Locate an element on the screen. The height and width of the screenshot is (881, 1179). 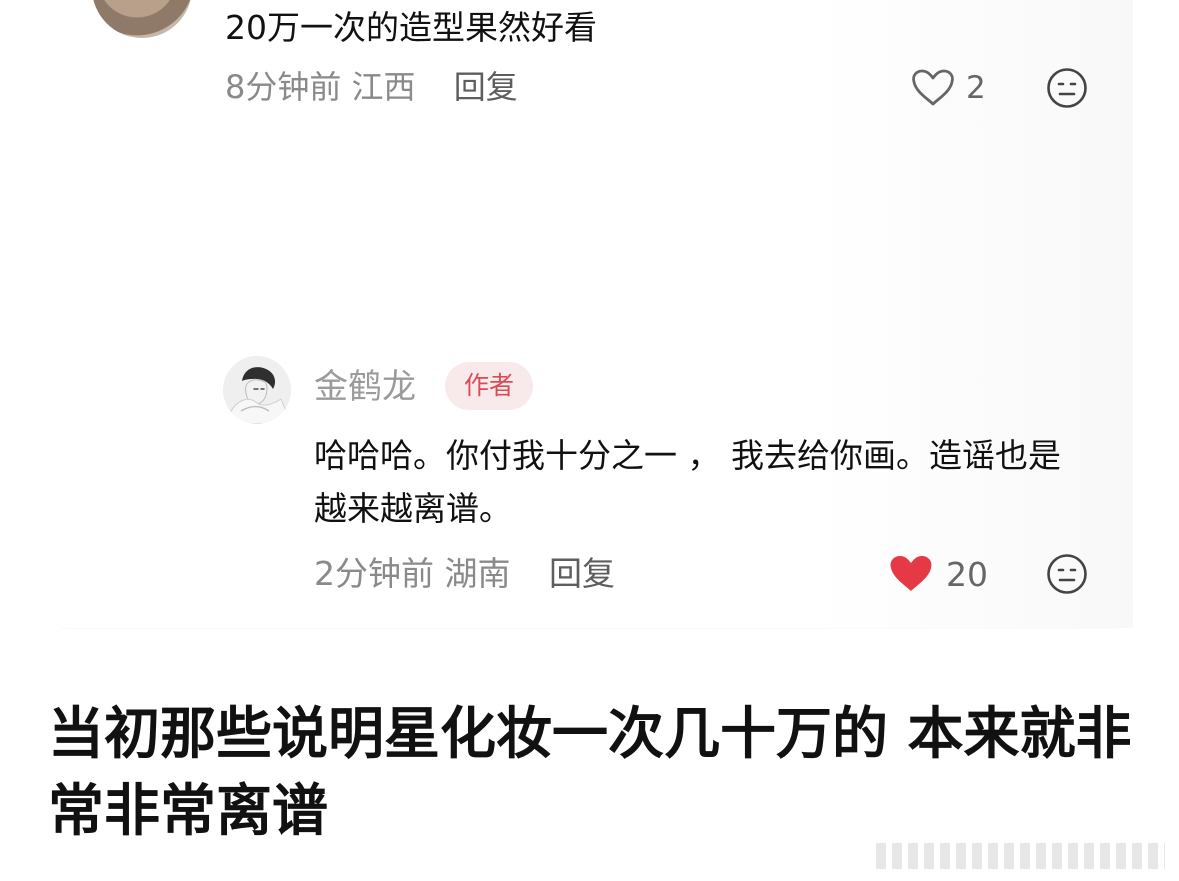
avatar-image is located at coordinates (257, 390).